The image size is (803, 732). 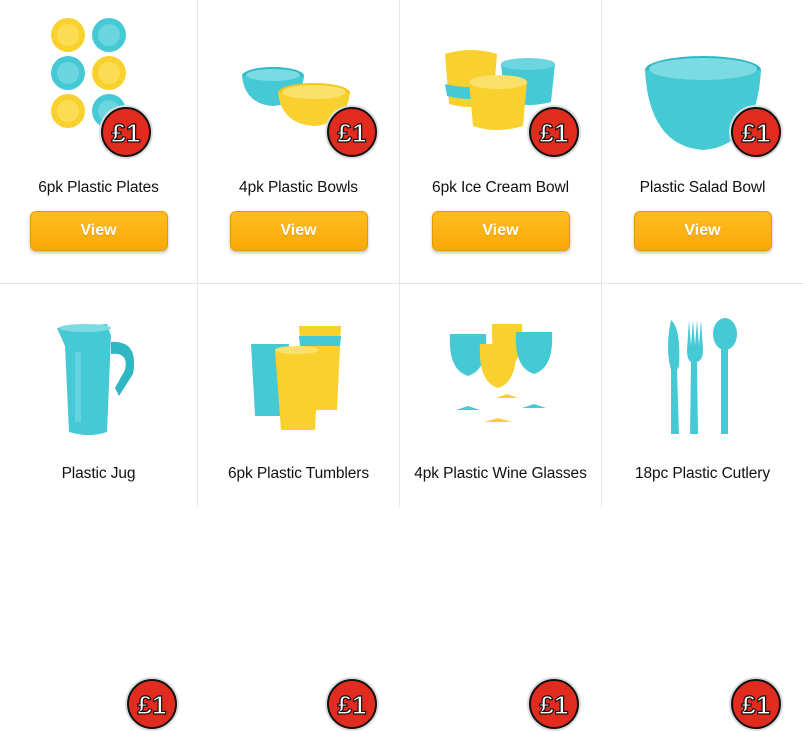 I want to click on product-name: 6pk Plastic Plates, so click(x=98, y=188).